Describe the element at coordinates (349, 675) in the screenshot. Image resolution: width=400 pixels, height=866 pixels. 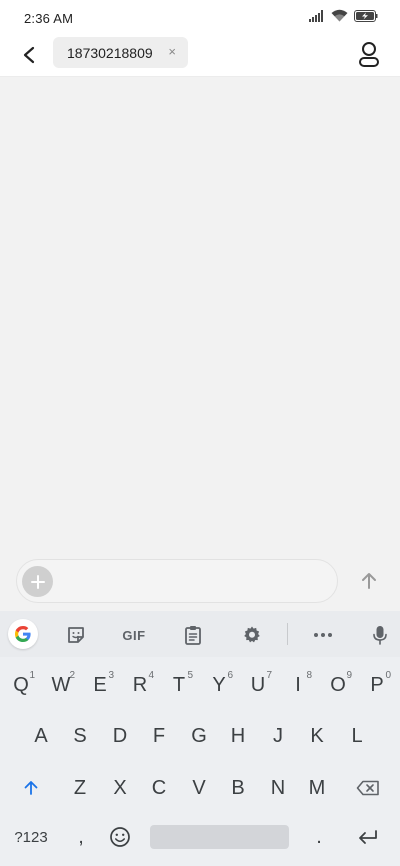
I see `key-hint: 9` at that location.